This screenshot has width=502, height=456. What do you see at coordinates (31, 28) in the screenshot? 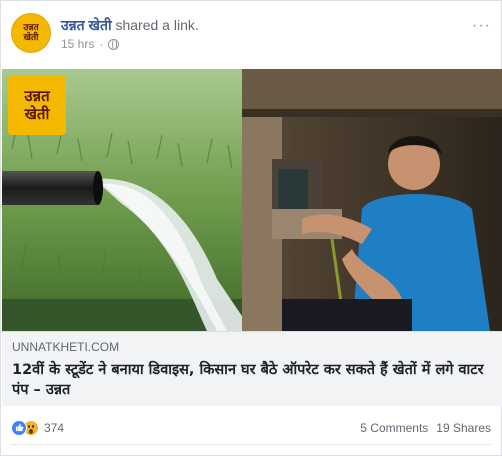
I see `avatar-text-1: उन्नत` at bounding box center [31, 28].